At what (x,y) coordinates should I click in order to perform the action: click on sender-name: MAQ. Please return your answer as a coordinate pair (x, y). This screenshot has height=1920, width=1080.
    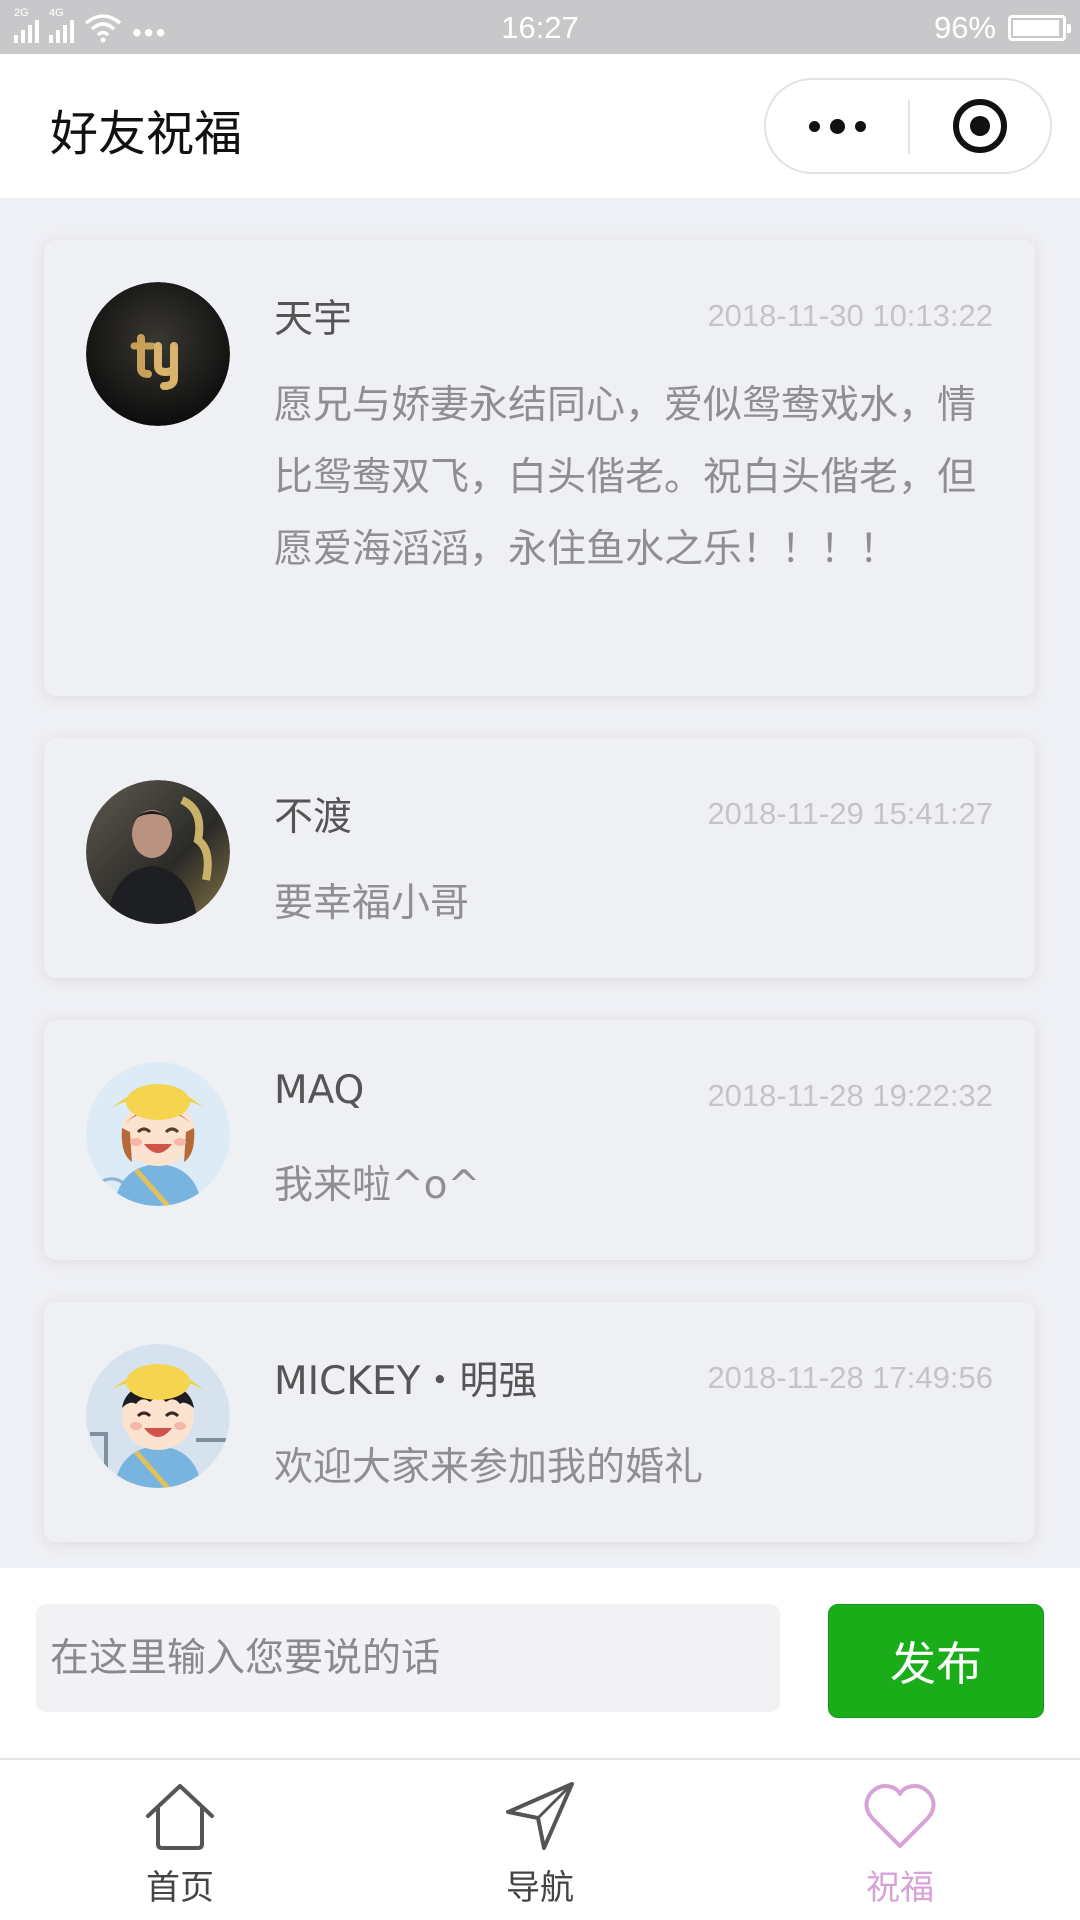
    Looking at the image, I should click on (319, 1090).